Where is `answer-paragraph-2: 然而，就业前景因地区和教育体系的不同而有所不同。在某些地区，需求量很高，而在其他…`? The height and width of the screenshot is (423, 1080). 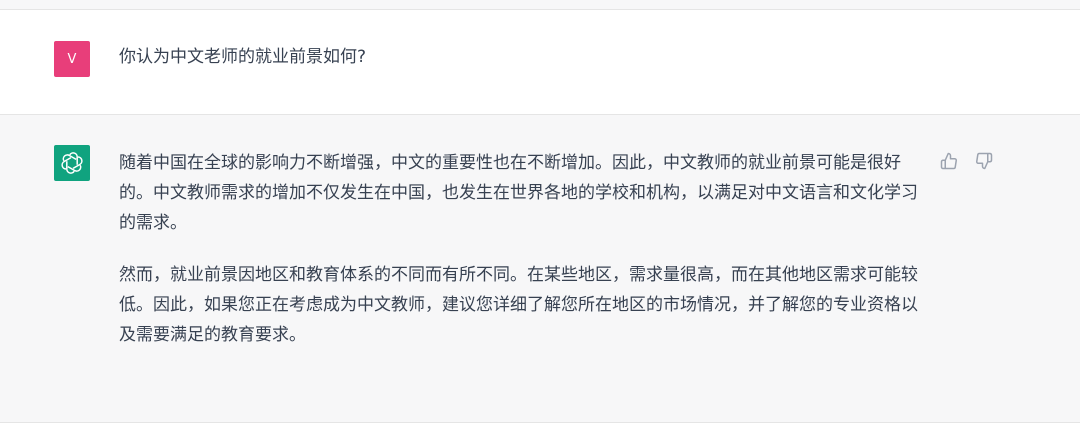
answer-paragraph-2: 然而，就业前景因地区和教育体系的不同而有所不同。在某些地区，需求量很高，而在其他… is located at coordinates (518, 305).